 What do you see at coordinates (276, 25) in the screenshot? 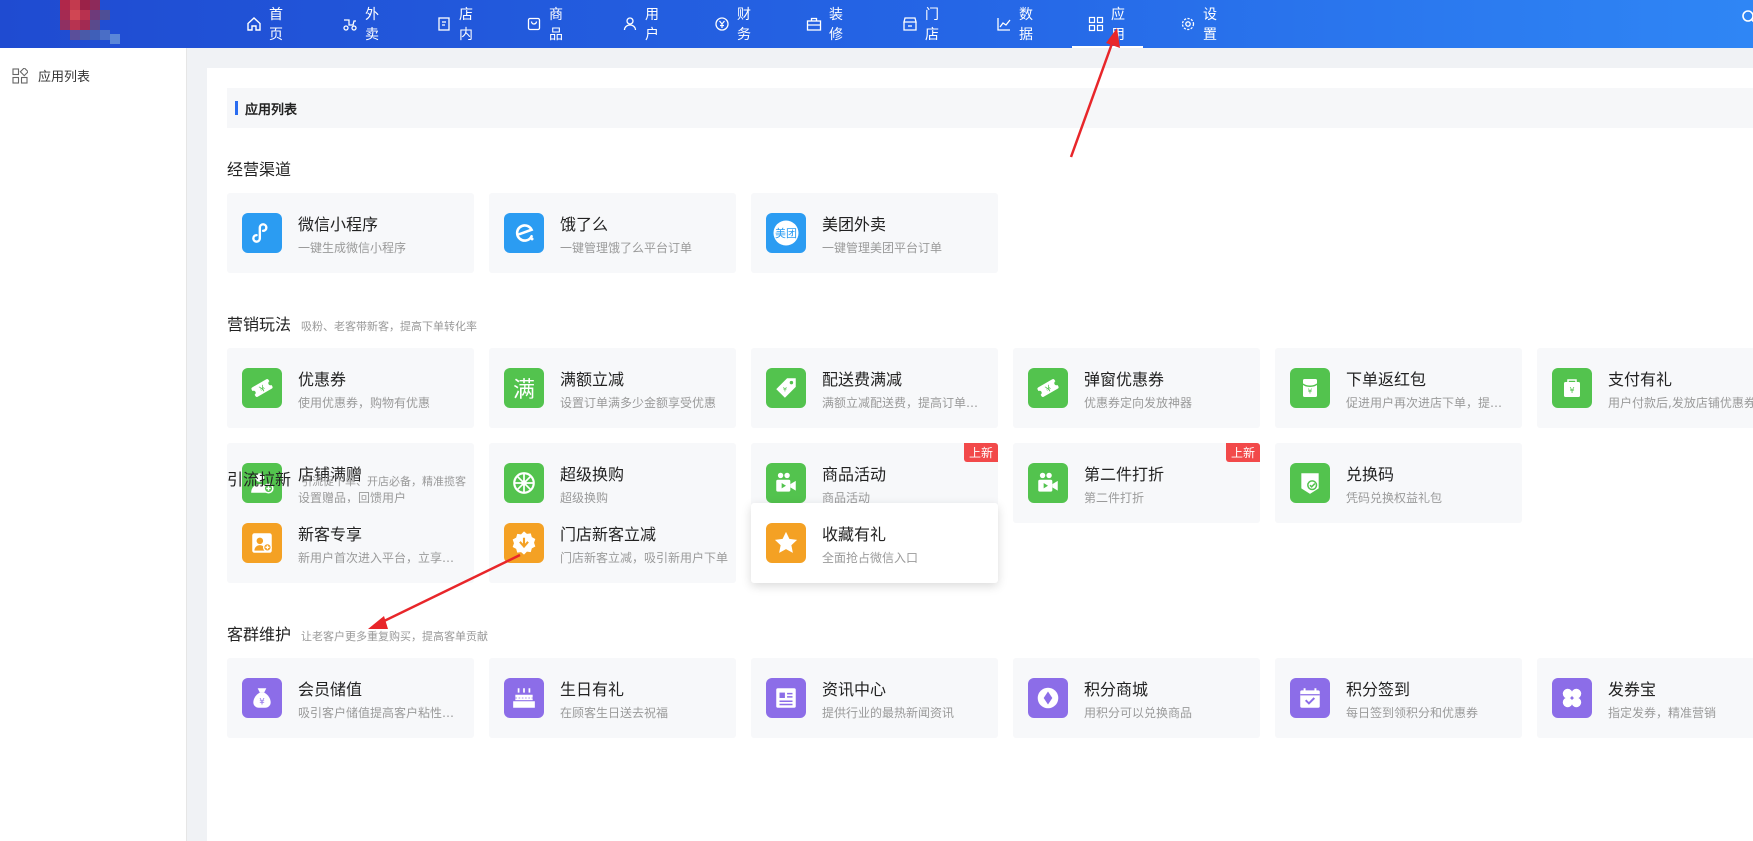
I see `nav-item-label: 首页` at bounding box center [276, 25].